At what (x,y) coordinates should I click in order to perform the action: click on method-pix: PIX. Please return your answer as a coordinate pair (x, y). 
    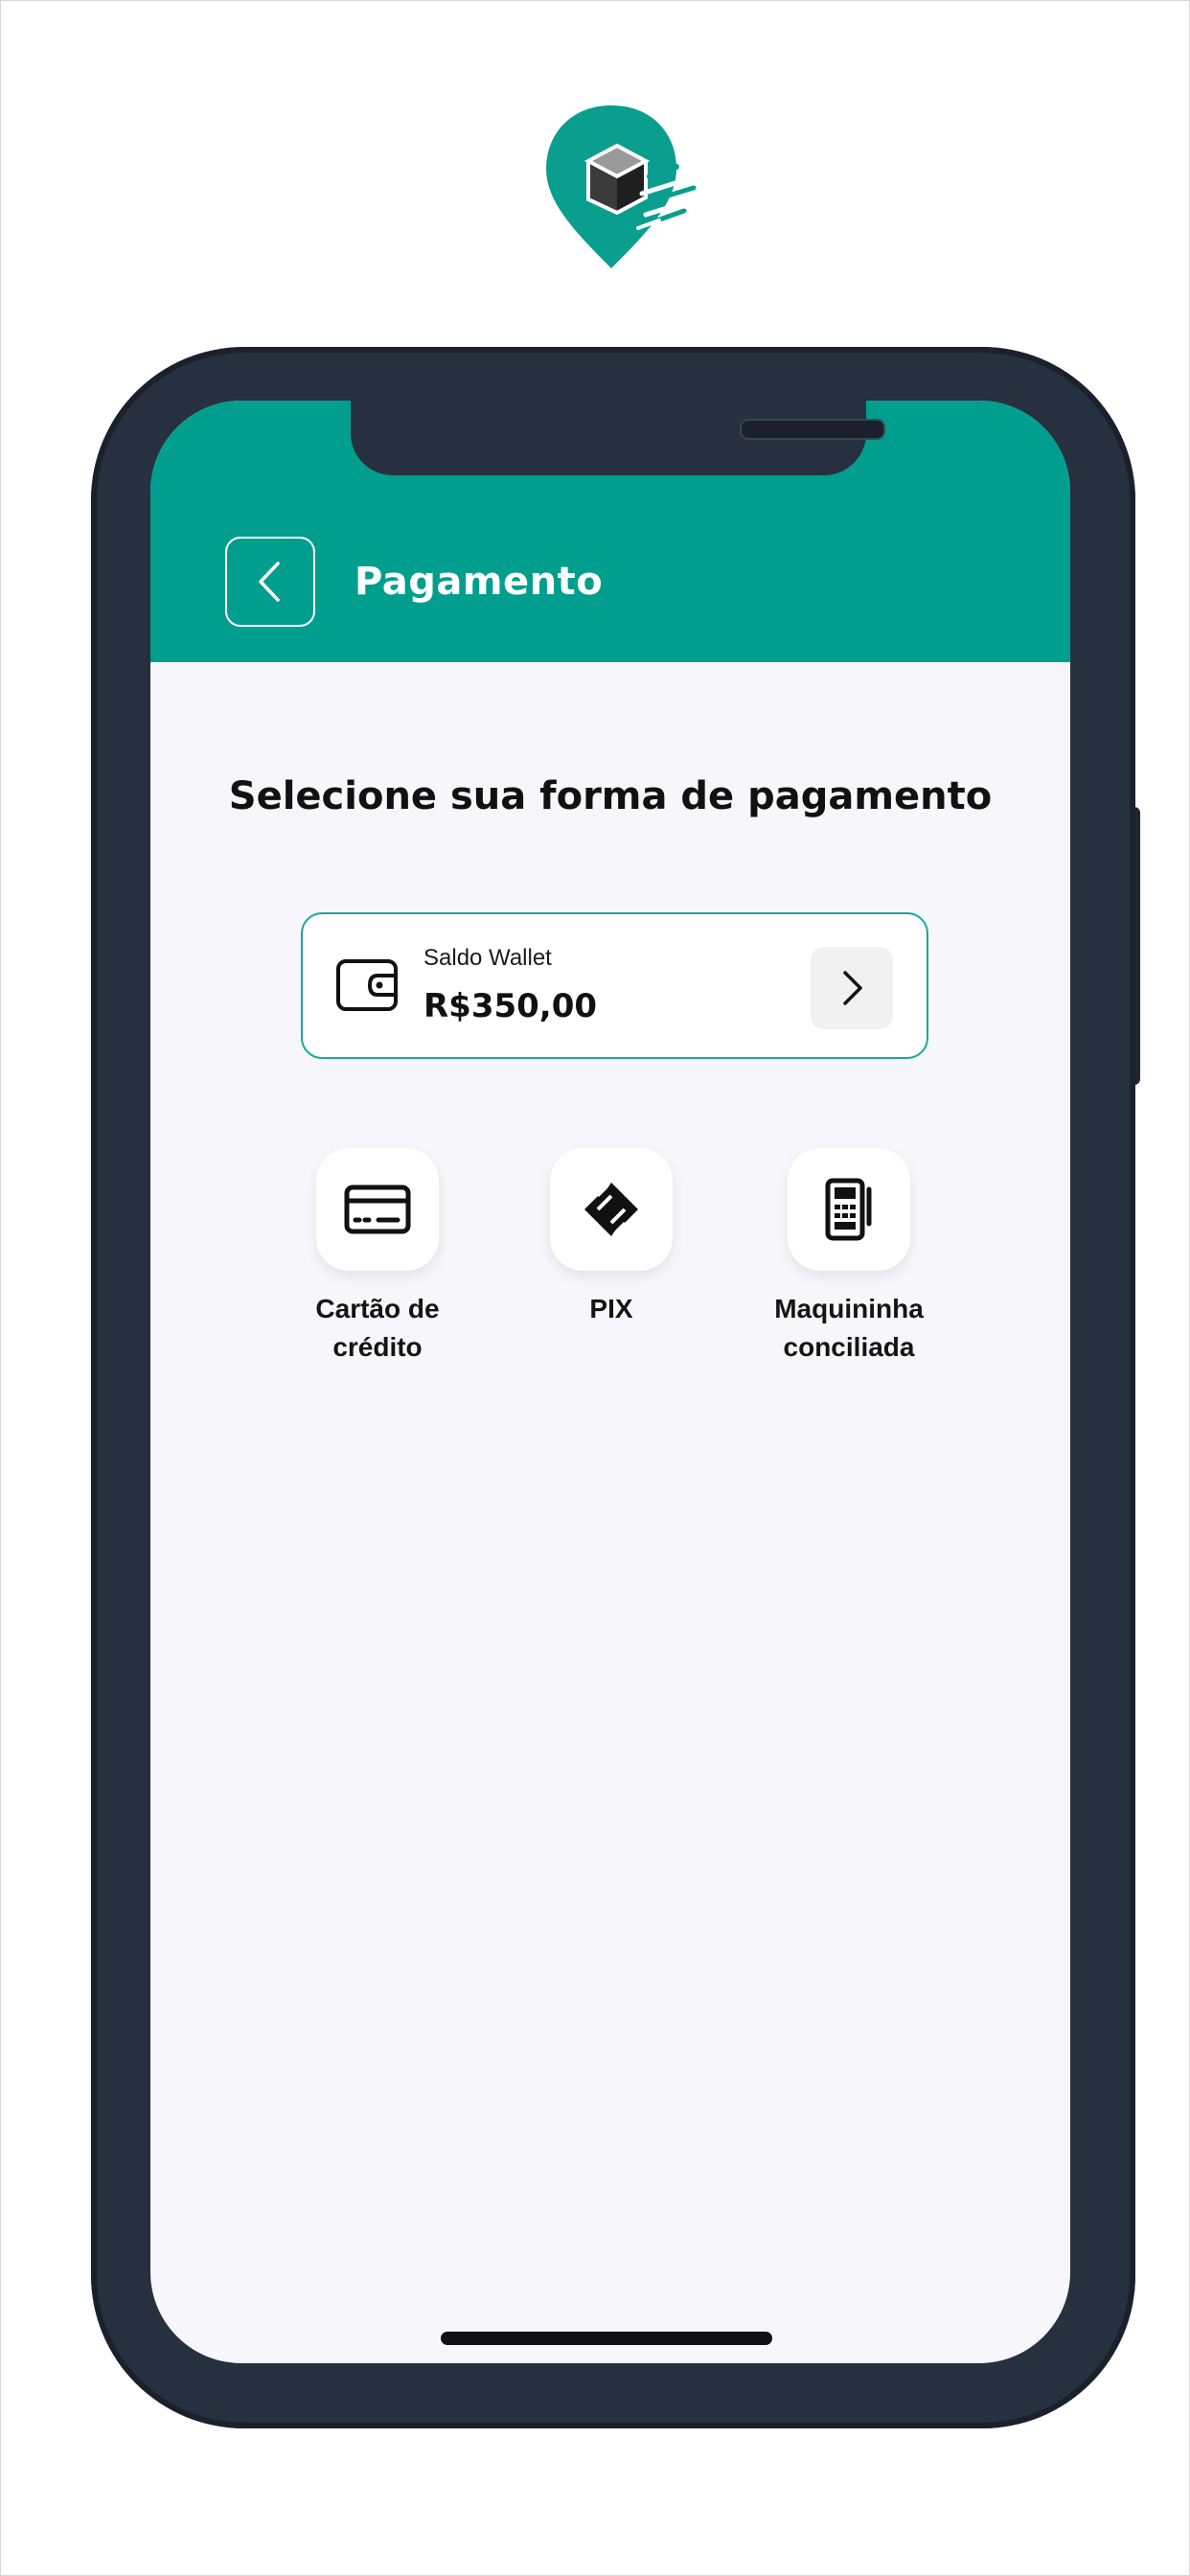
    Looking at the image, I should click on (611, 1238).